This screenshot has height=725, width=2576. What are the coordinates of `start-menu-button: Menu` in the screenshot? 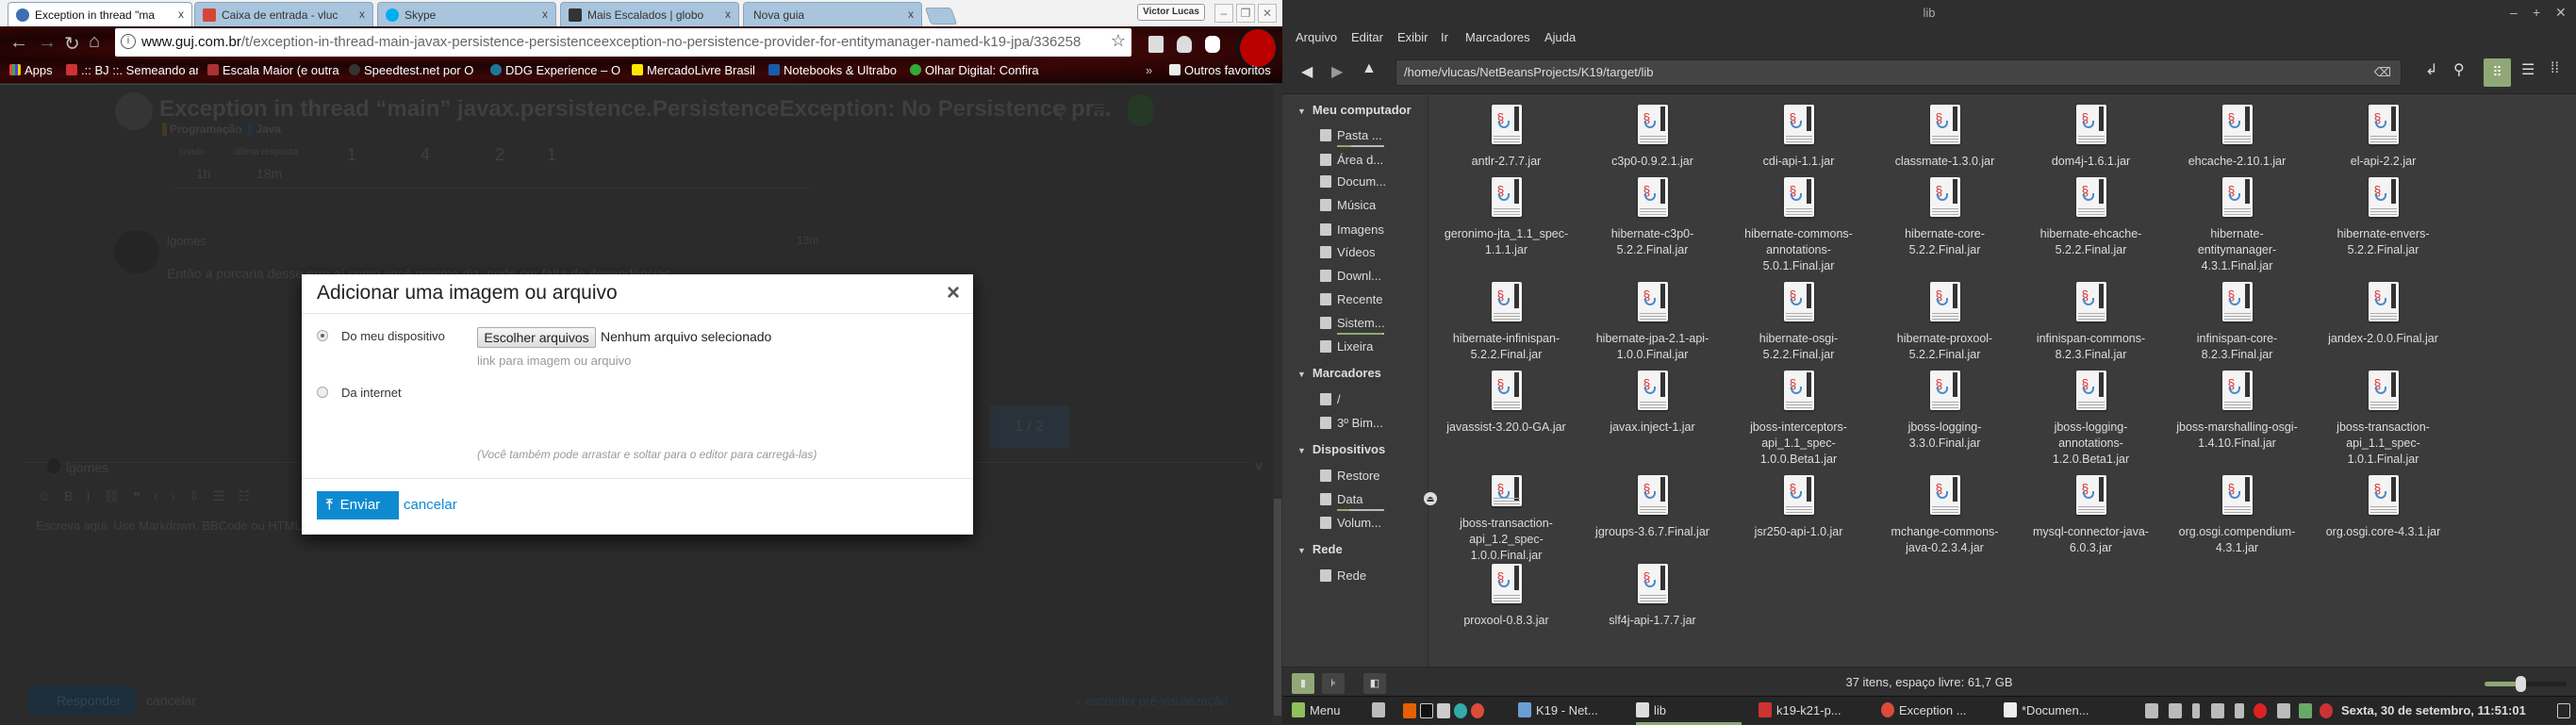 It's located at (1316, 709).